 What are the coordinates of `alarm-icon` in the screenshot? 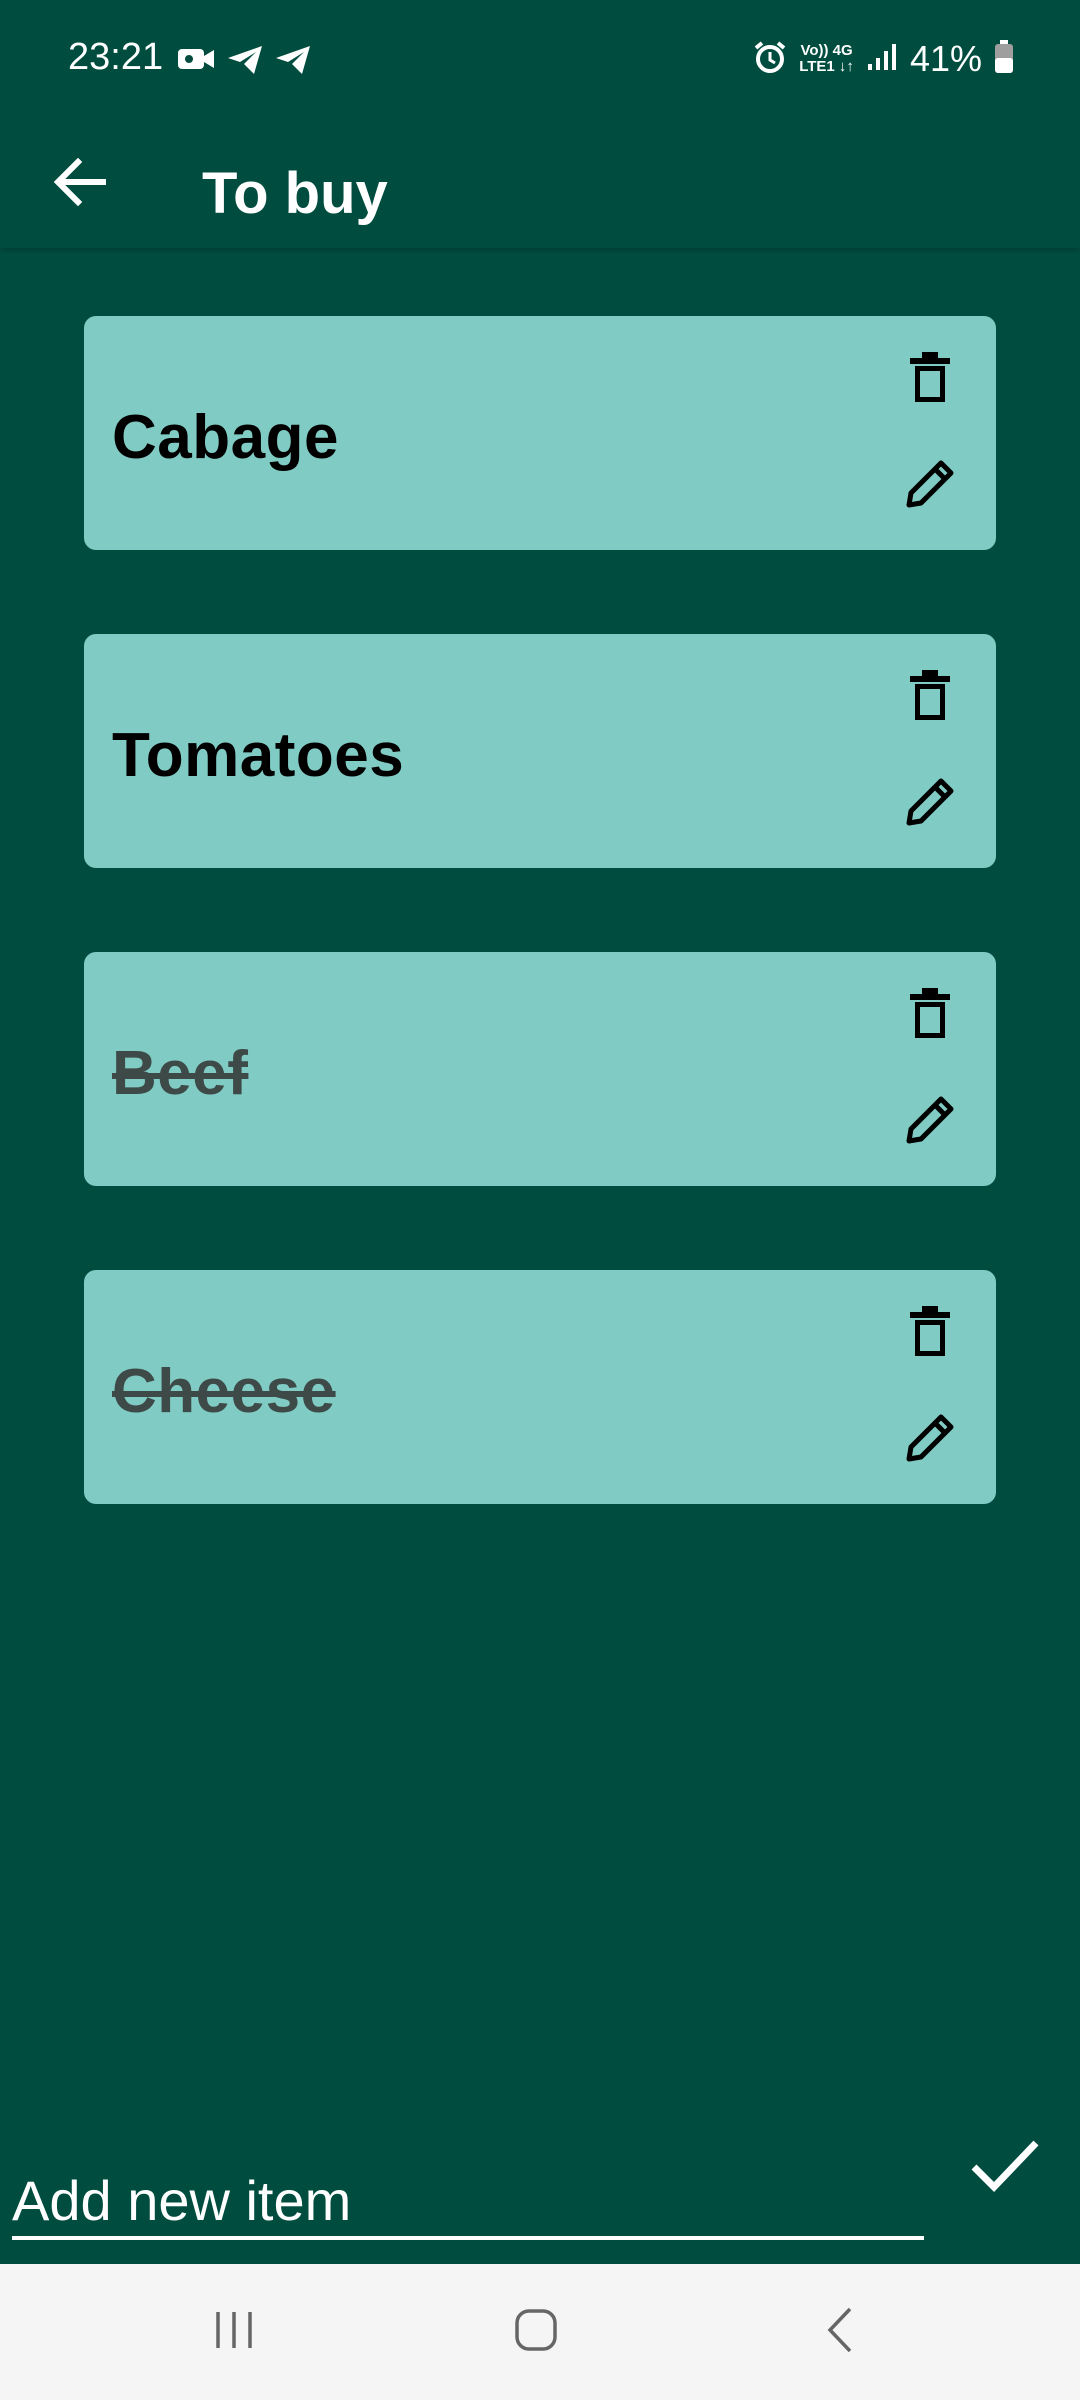 It's located at (770, 59).